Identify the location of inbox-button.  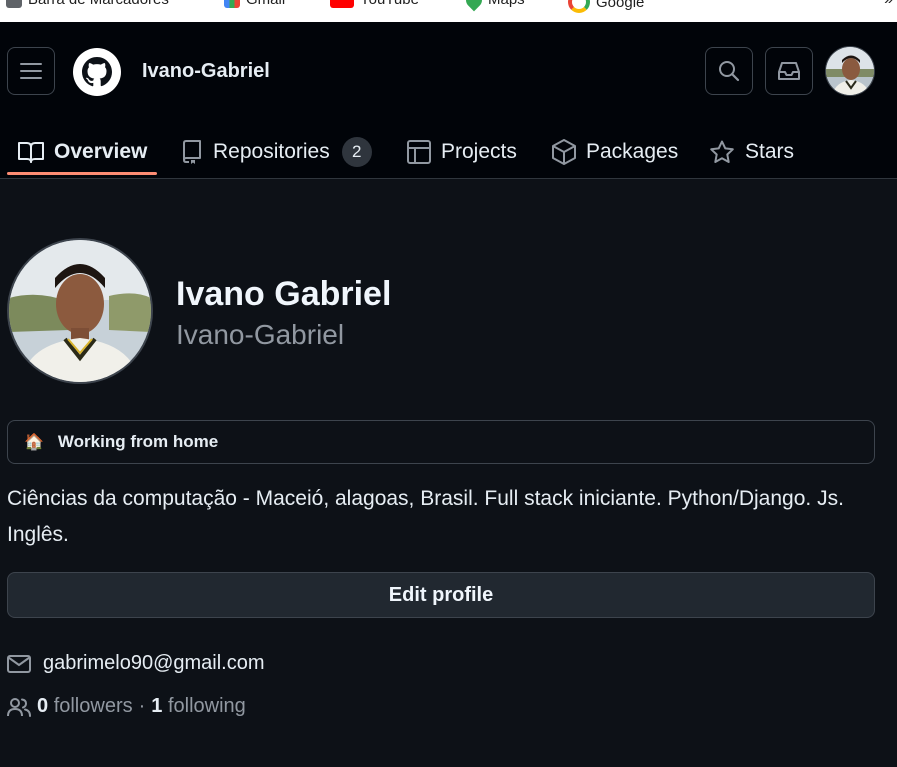
(789, 71).